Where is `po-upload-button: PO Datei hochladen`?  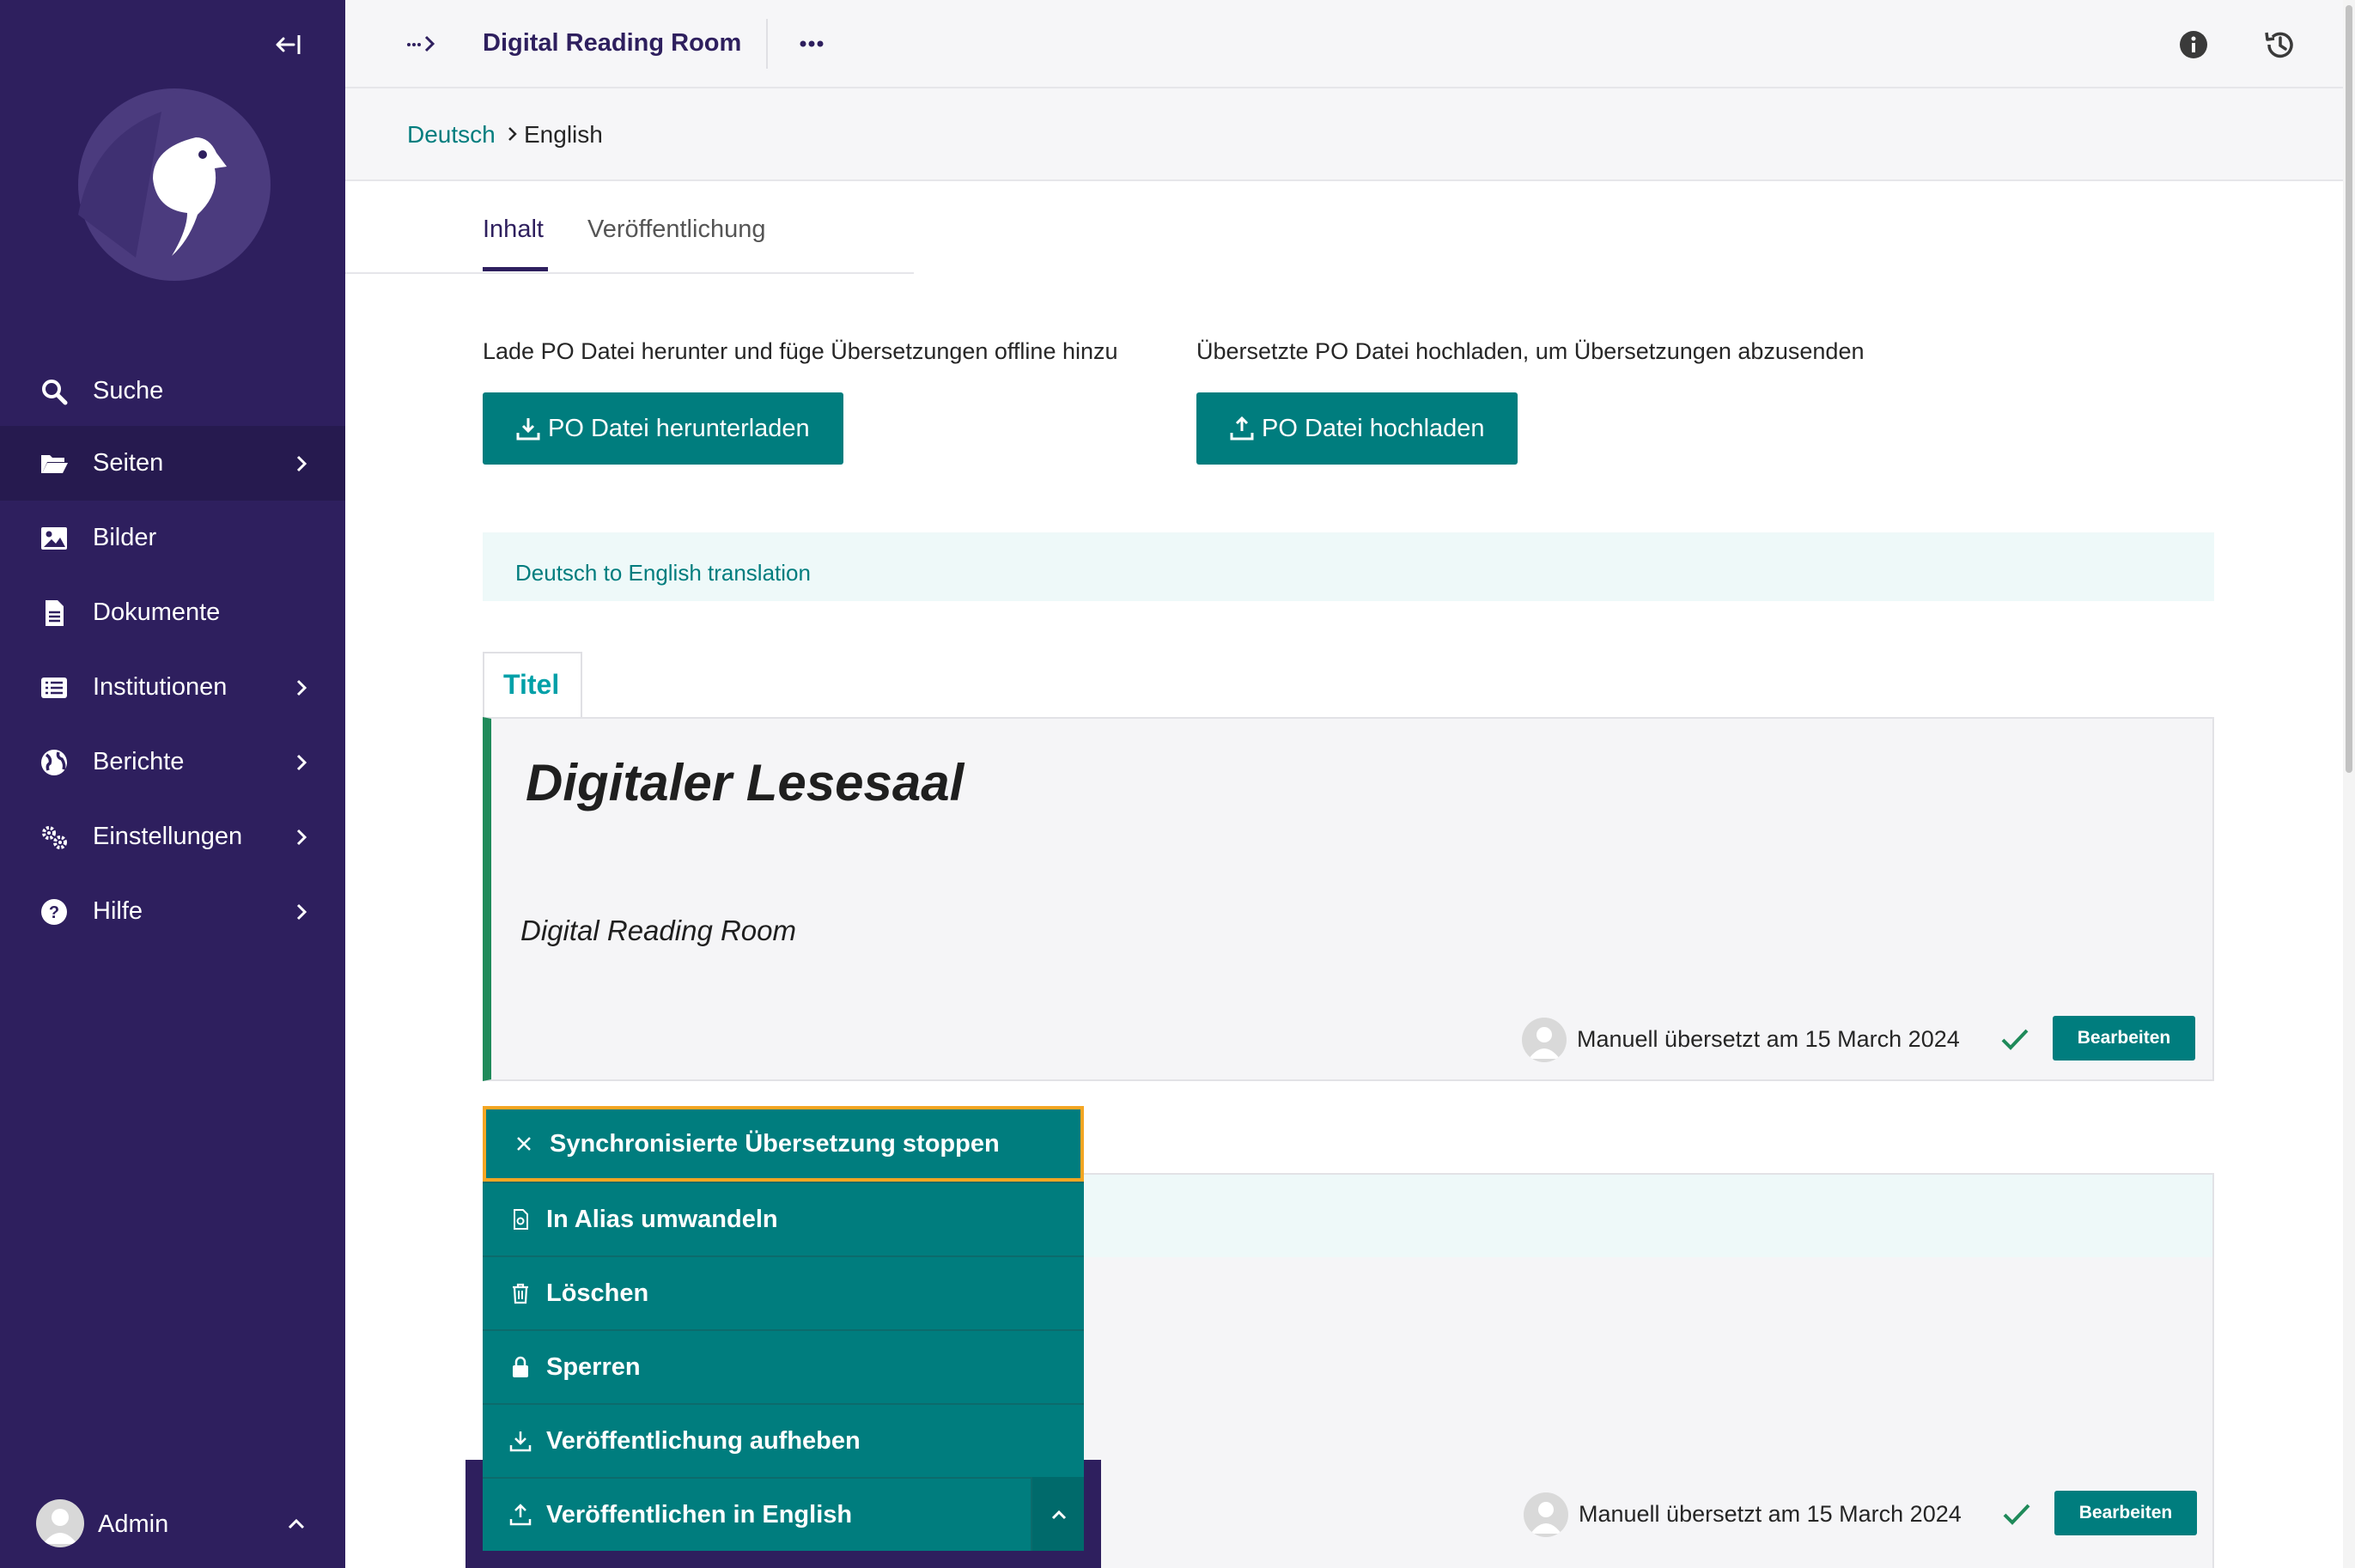 po-upload-button: PO Datei hochladen is located at coordinates (1357, 428).